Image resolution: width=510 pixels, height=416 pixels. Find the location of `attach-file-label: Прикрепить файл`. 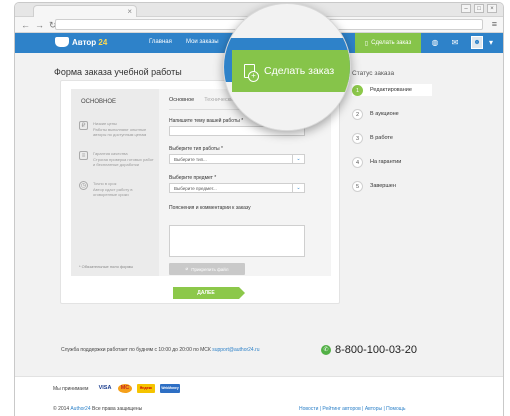

attach-file-label: Прикрепить файл is located at coordinates (210, 269).